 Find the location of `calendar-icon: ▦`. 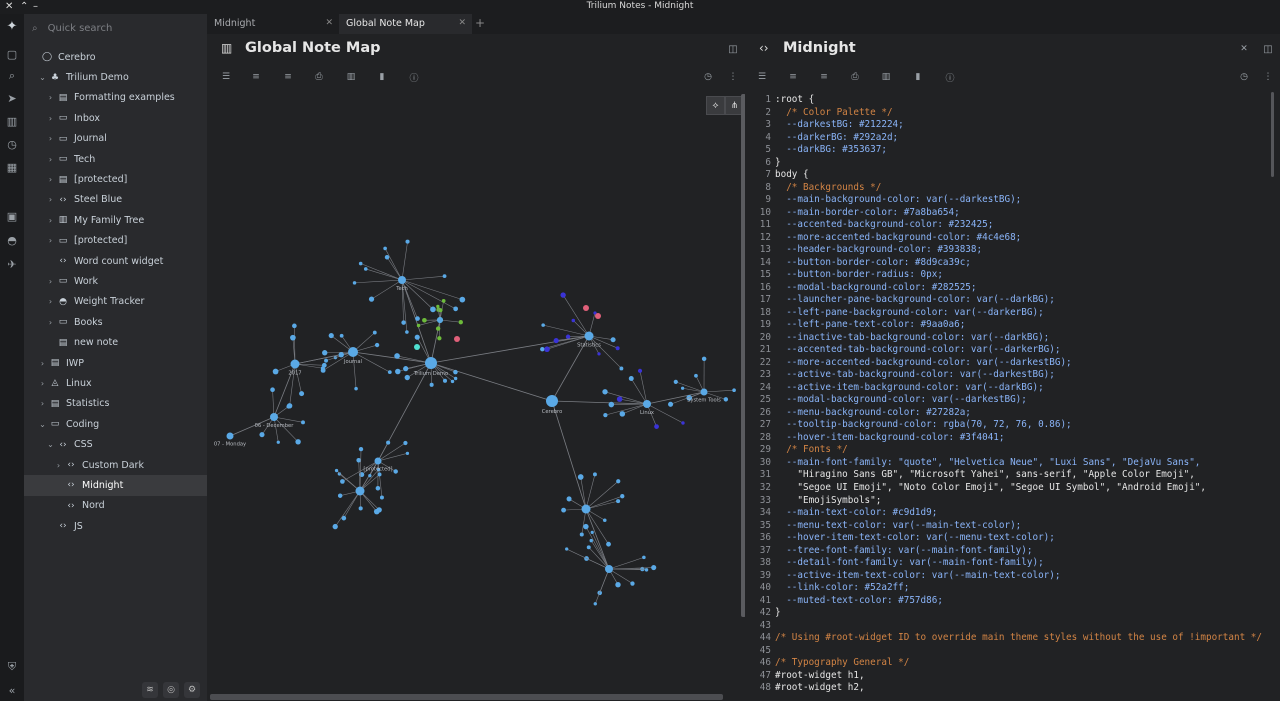

calendar-icon: ▦ is located at coordinates (12, 167).